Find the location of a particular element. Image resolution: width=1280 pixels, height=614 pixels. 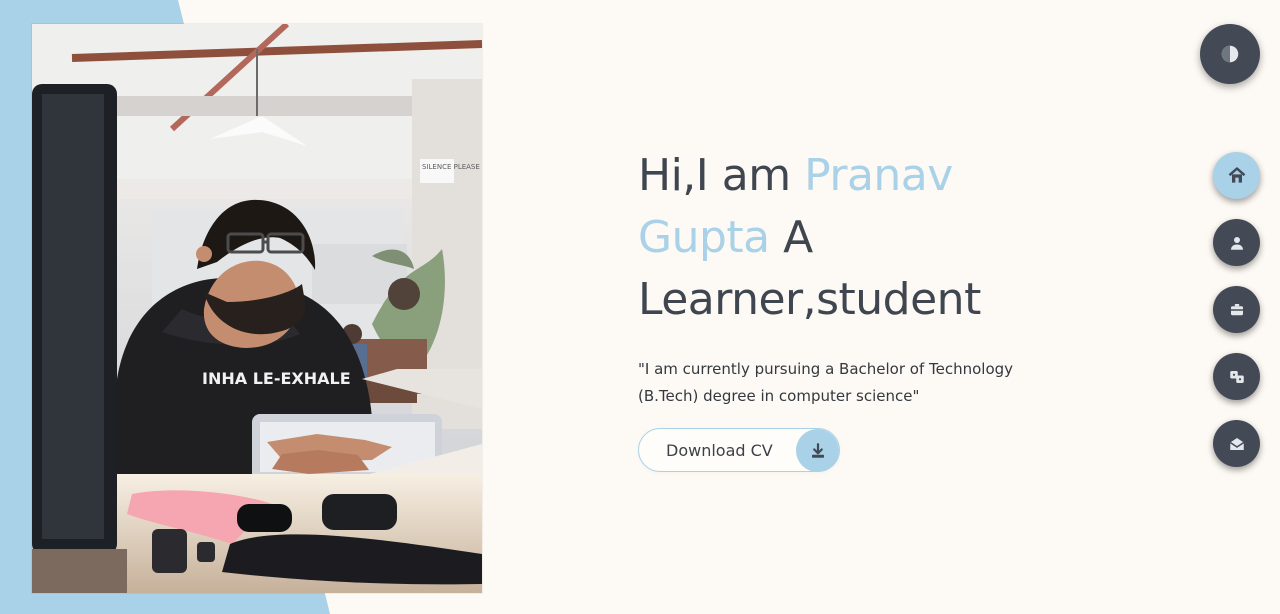

mail-open-icon is located at coordinates (1237, 444).